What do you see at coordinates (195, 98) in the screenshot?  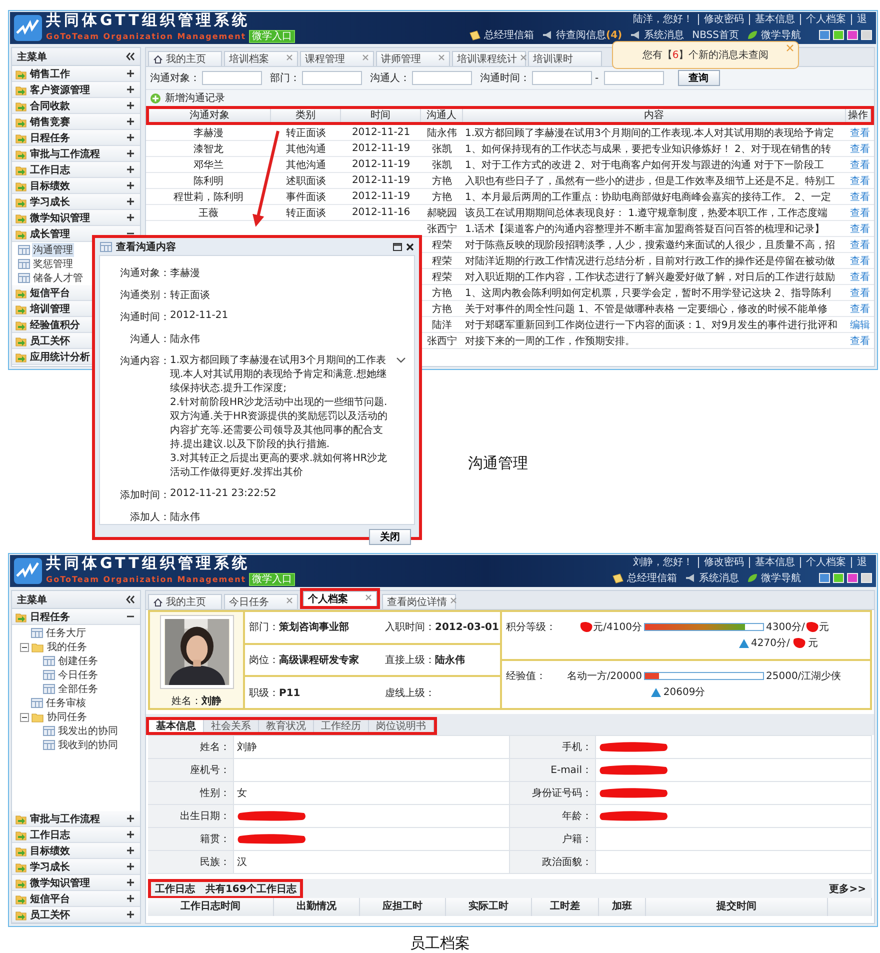 I see `add-record-link: 新增沟通记录` at bounding box center [195, 98].